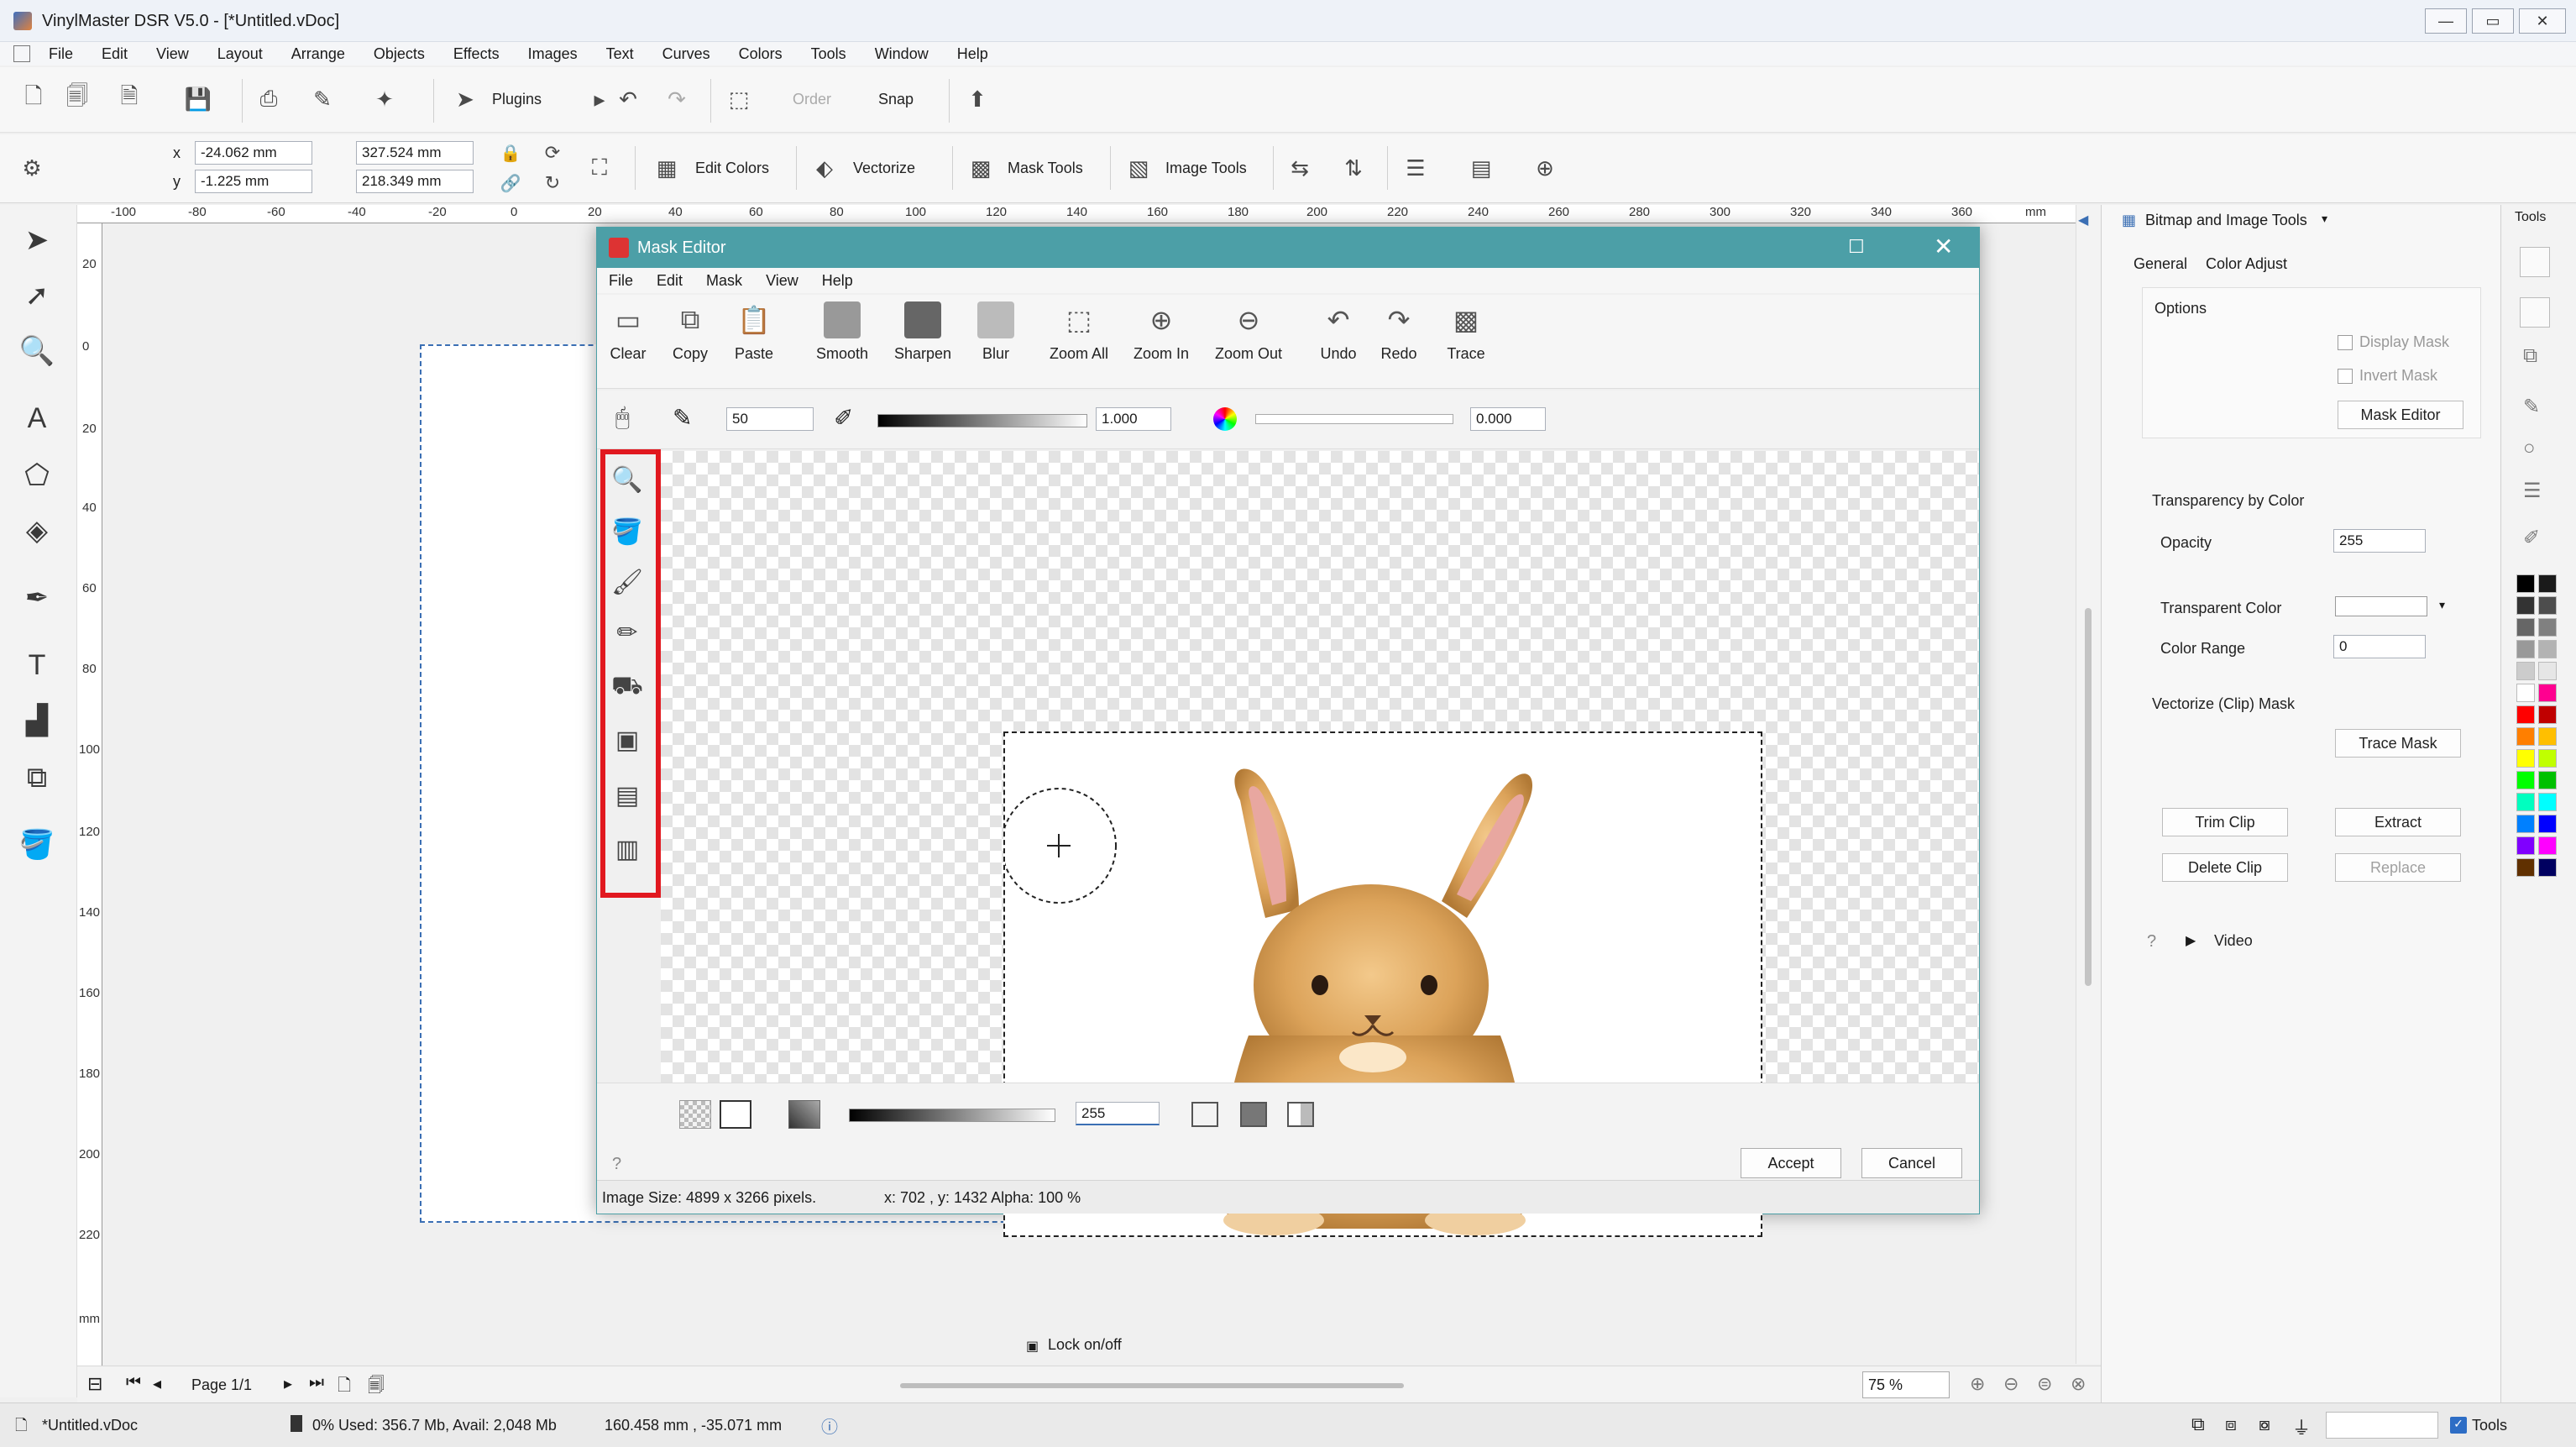 The height and width of the screenshot is (1447, 2576). I want to click on brush-size-field: 50, so click(770, 419).